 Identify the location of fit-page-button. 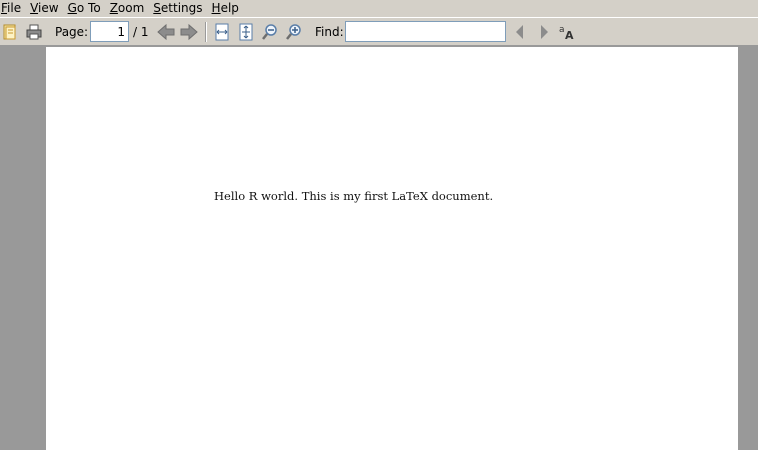
(246, 32).